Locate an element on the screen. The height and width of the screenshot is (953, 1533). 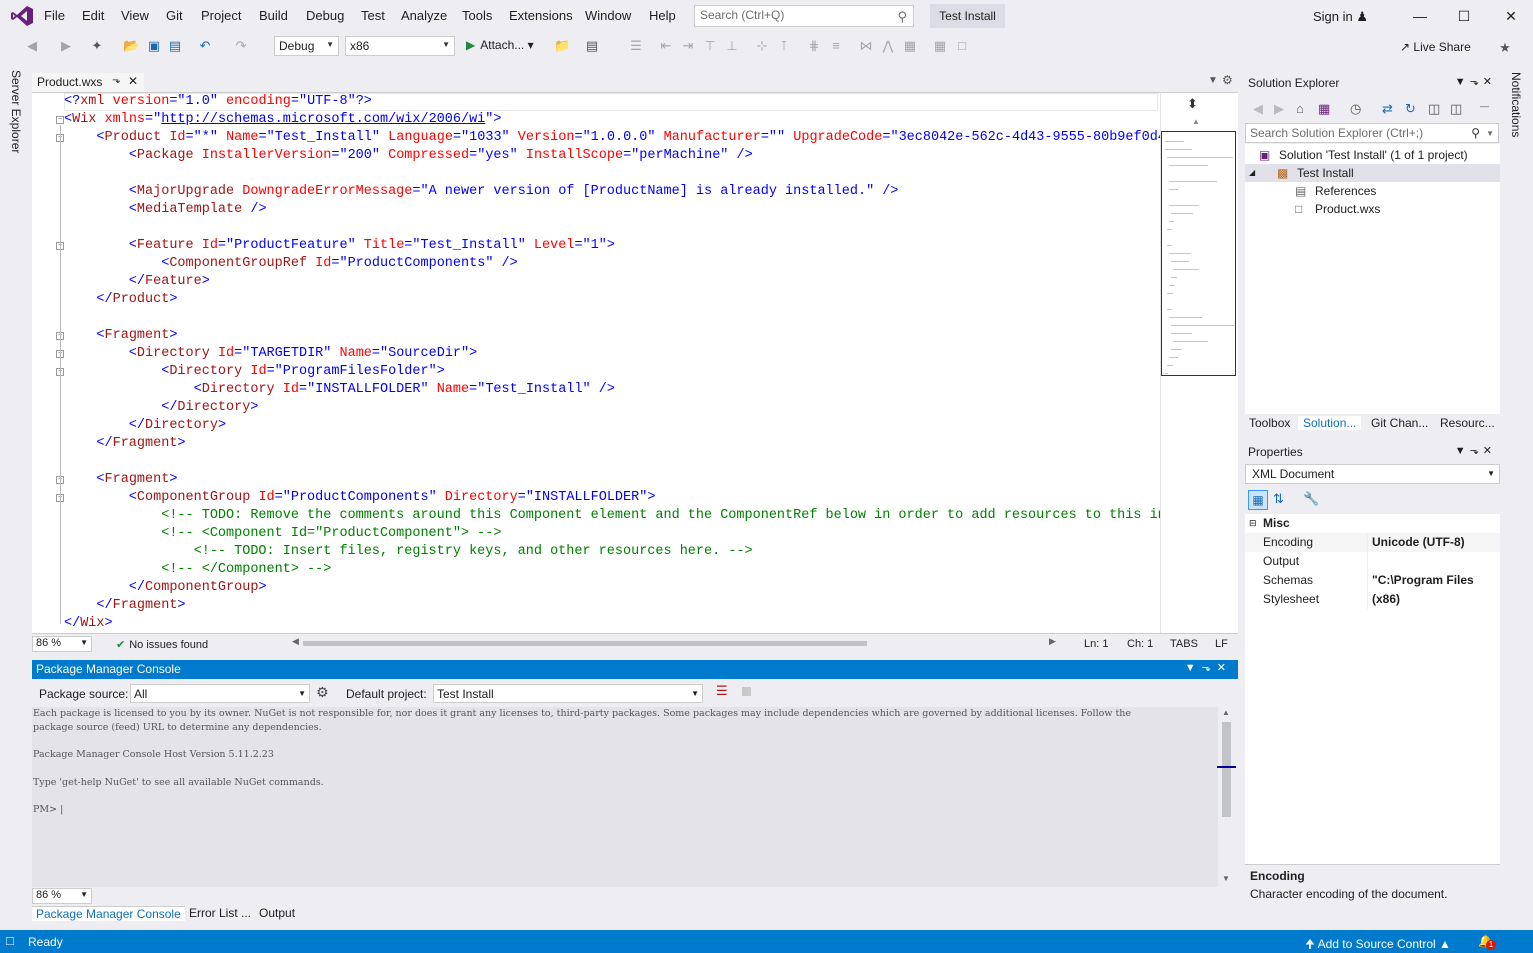
menu-test: Test is located at coordinates (373, 15).